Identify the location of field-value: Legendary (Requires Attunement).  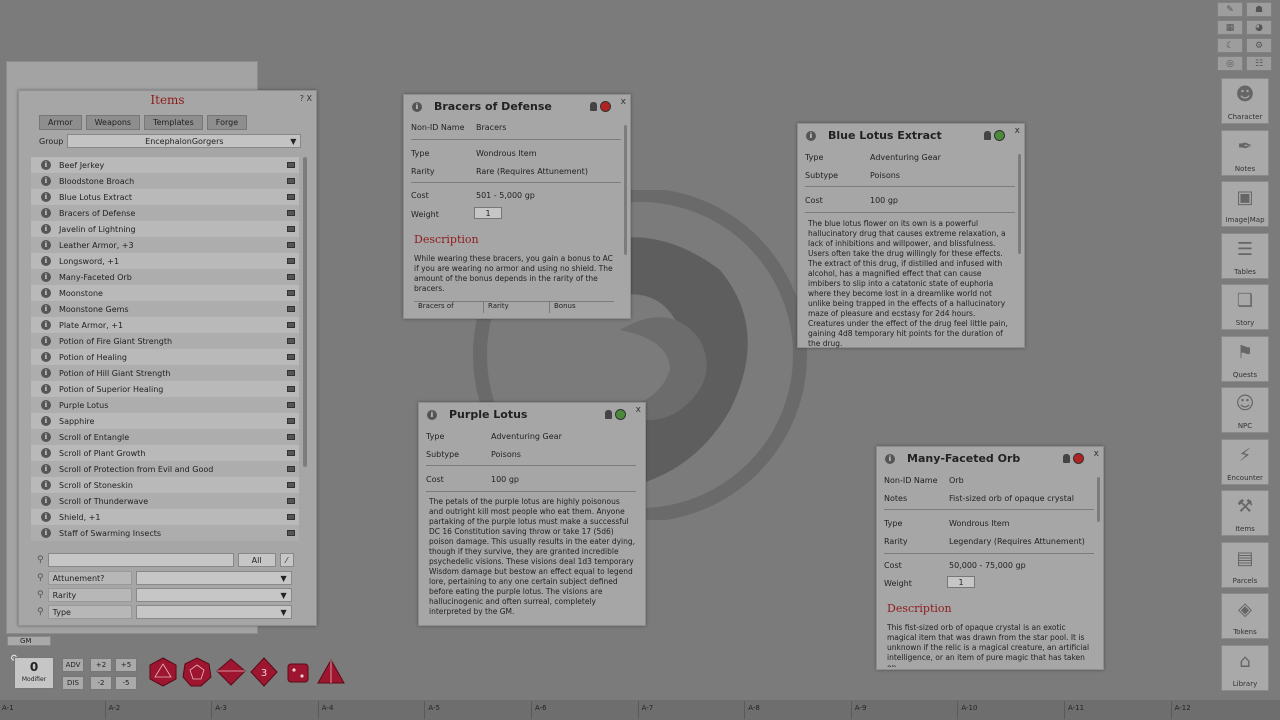
(1017, 541).